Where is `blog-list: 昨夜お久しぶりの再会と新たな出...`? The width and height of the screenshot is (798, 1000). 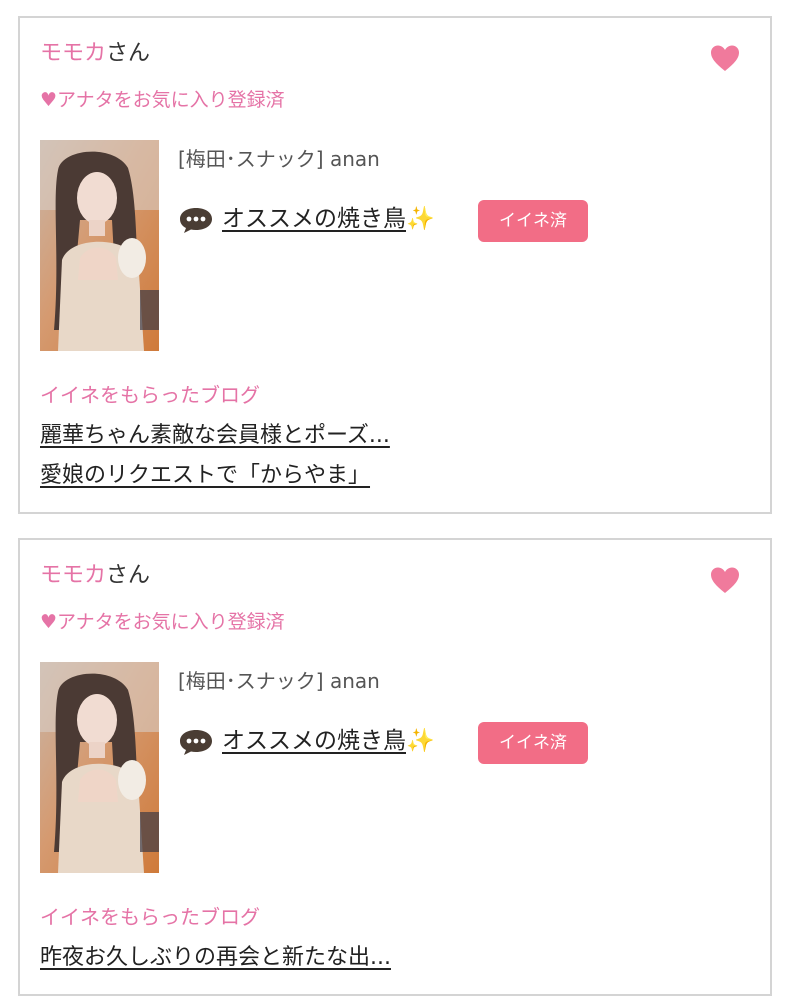 blog-list: 昨夜お久しぶりの再会と新たな出... is located at coordinates (215, 964).